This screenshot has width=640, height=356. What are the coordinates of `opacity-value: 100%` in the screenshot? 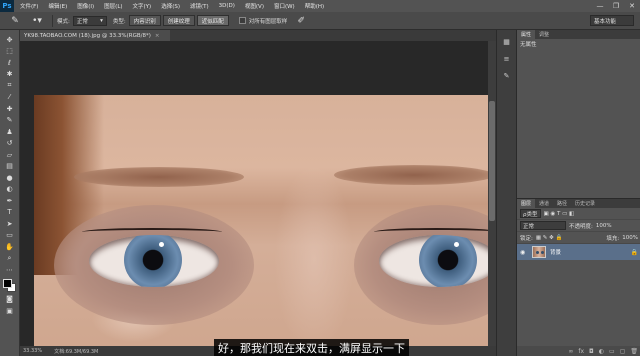 It's located at (604, 226).